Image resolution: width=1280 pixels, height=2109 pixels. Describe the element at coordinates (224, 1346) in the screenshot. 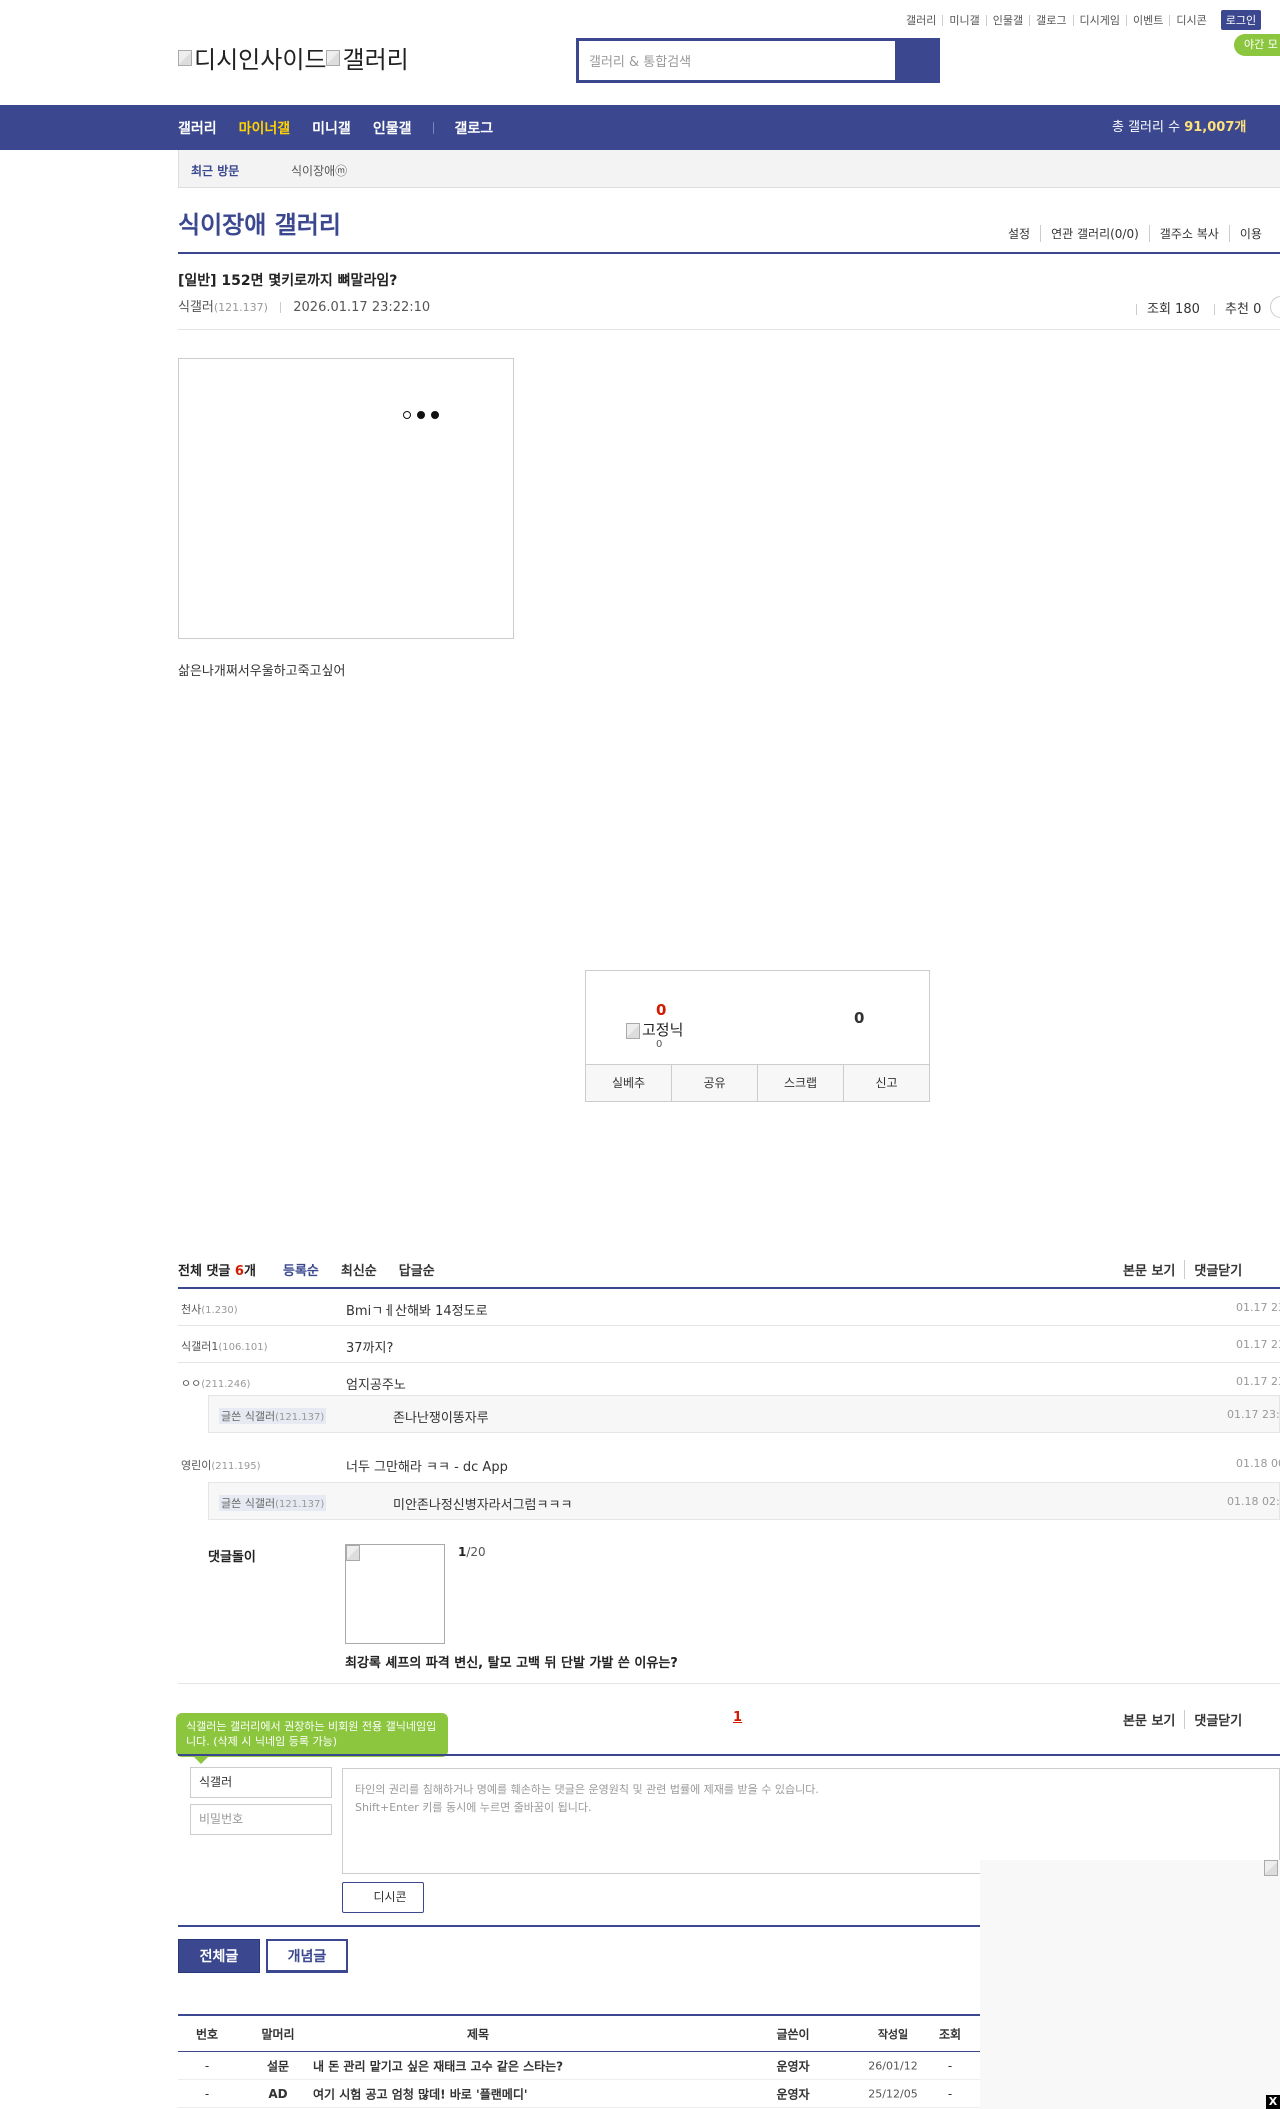

I see `comment-nick: 식갤러1(106.101)` at that location.